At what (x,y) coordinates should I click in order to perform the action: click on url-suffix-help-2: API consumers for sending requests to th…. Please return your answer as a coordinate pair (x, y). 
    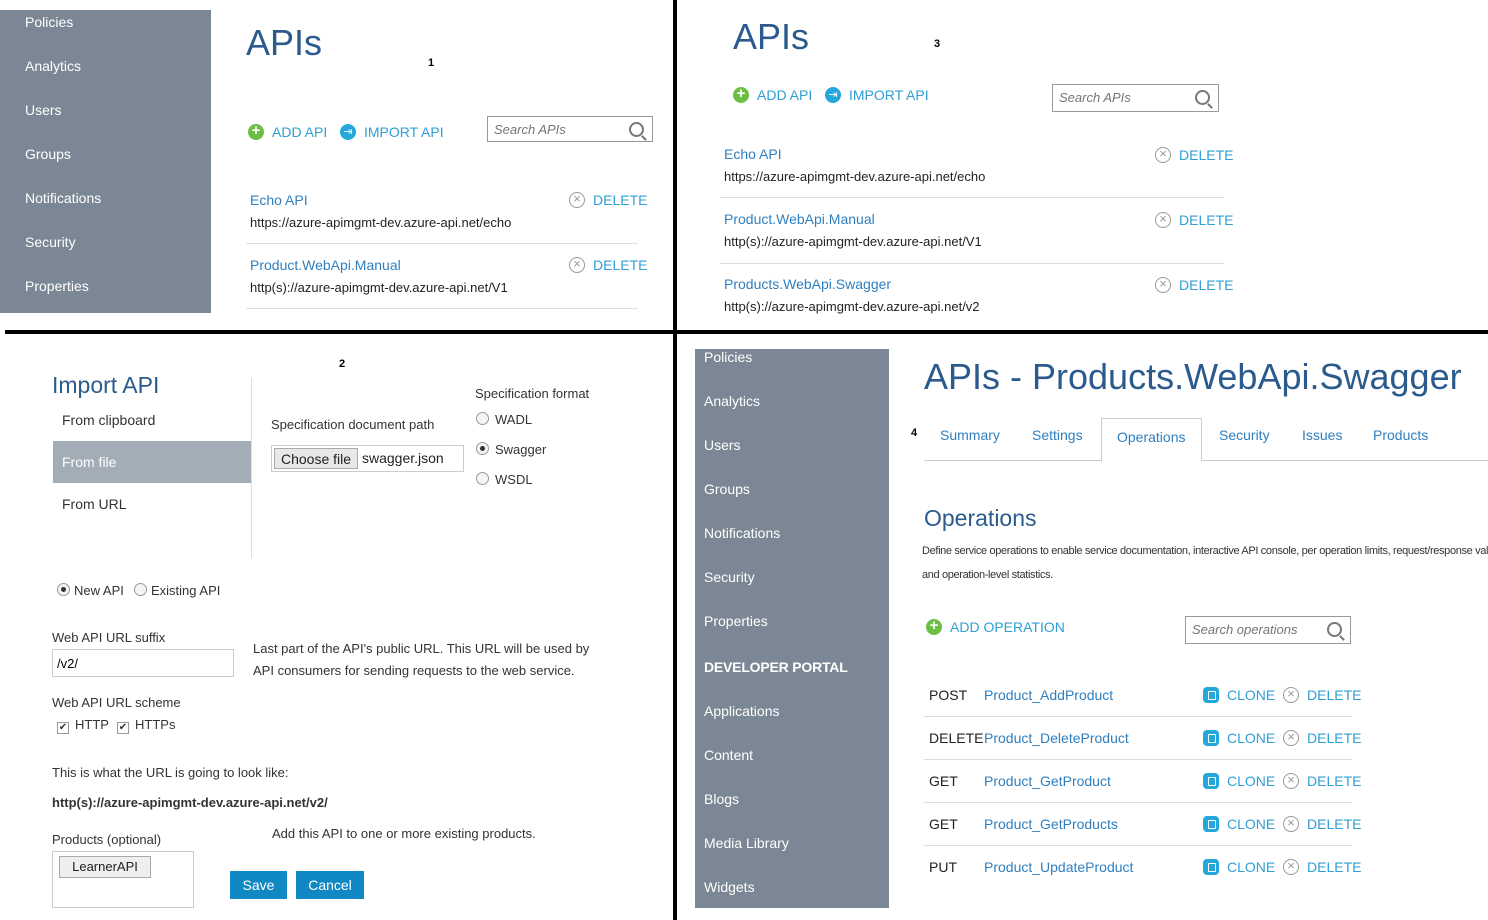
    Looking at the image, I should click on (414, 670).